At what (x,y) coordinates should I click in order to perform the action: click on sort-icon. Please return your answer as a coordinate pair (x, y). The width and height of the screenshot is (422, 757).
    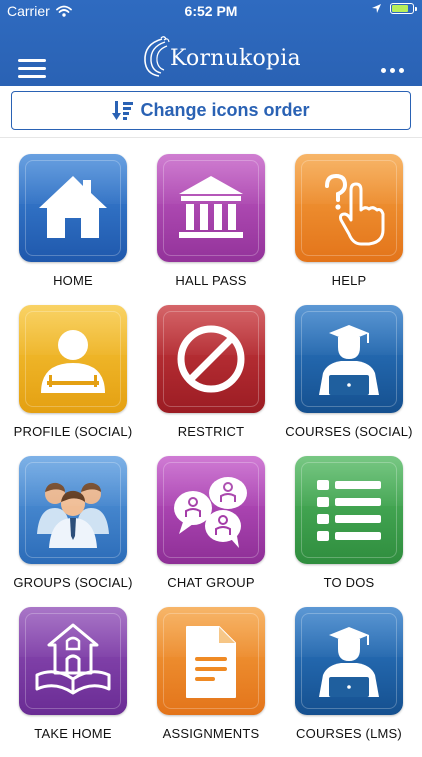
    Looking at the image, I should click on (123, 110).